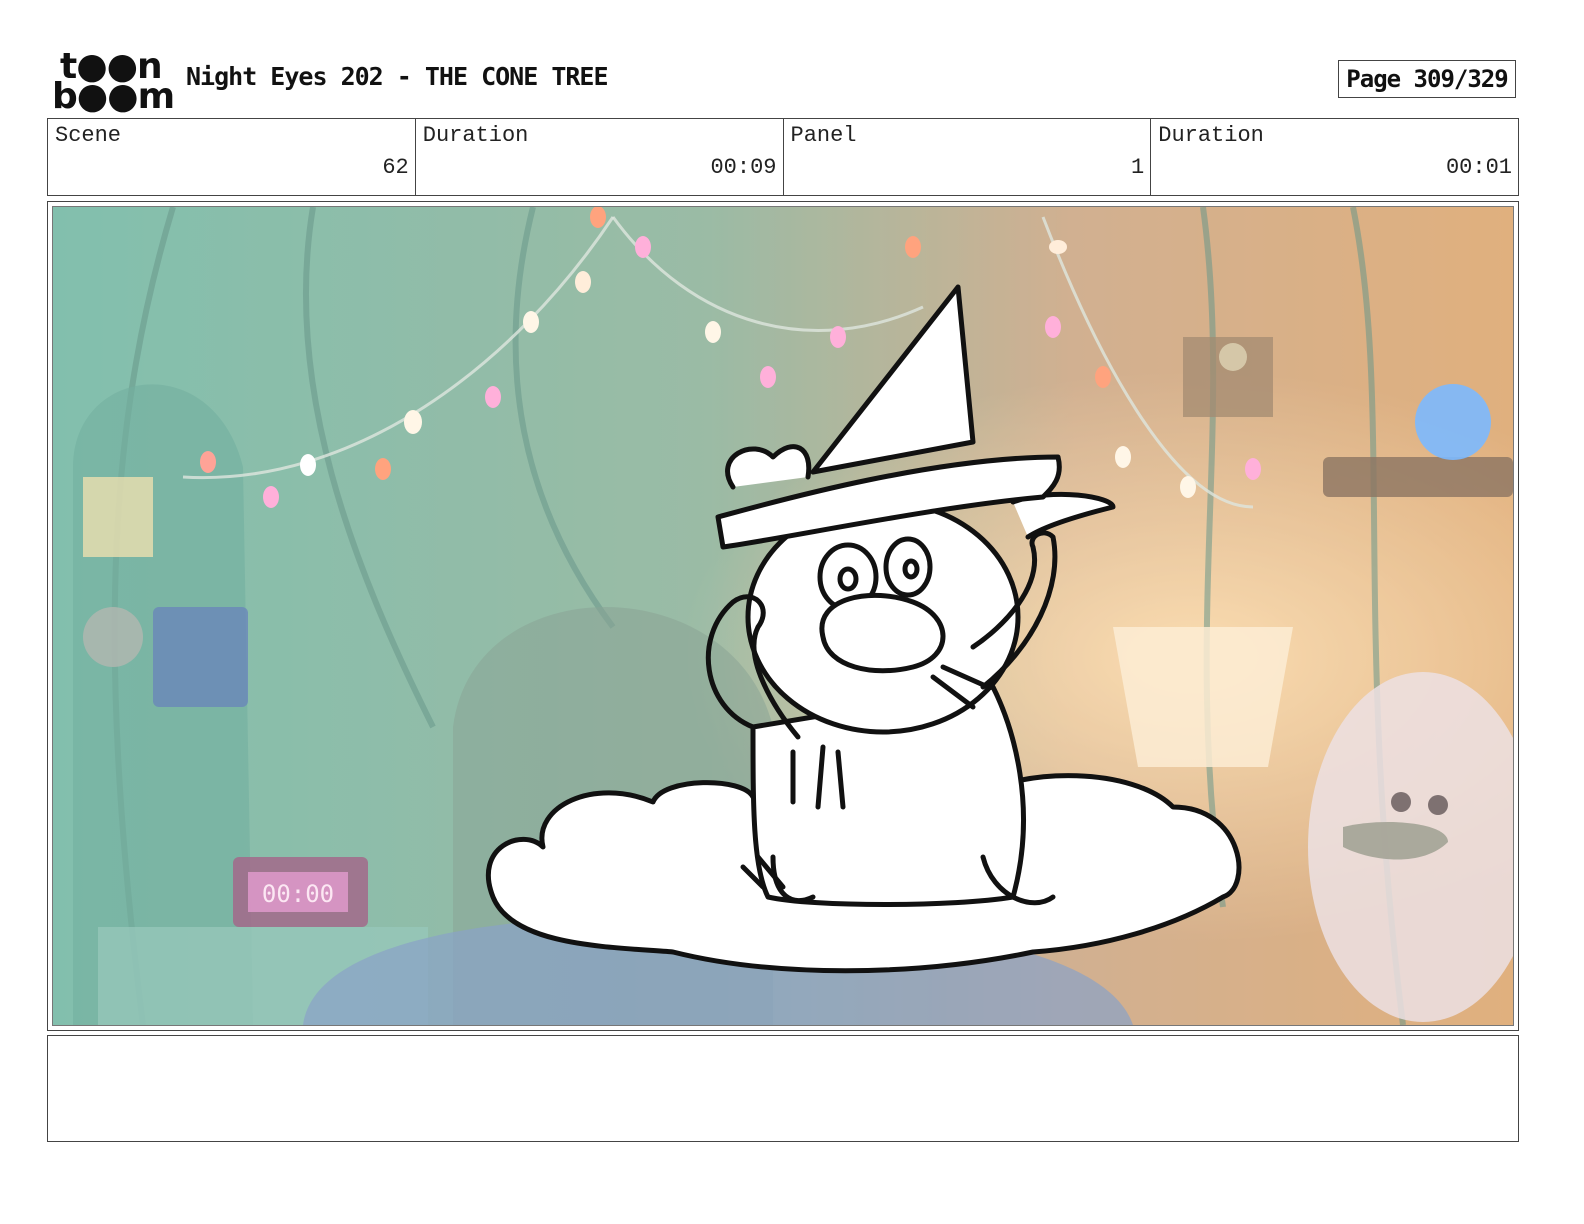  Describe the element at coordinates (968, 157) in the screenshot. I see `panel-cell: Panel 1` at that location.